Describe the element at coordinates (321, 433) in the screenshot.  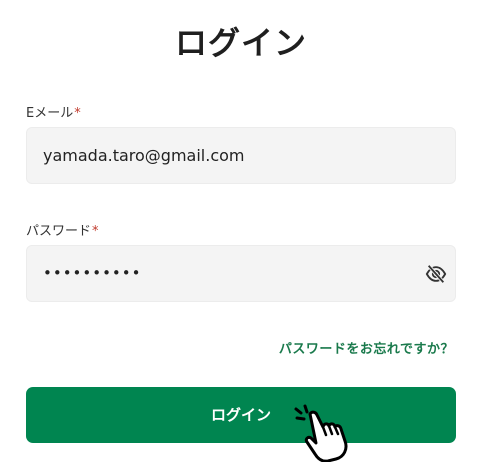
I see `pointer-hand-icon` at that location.